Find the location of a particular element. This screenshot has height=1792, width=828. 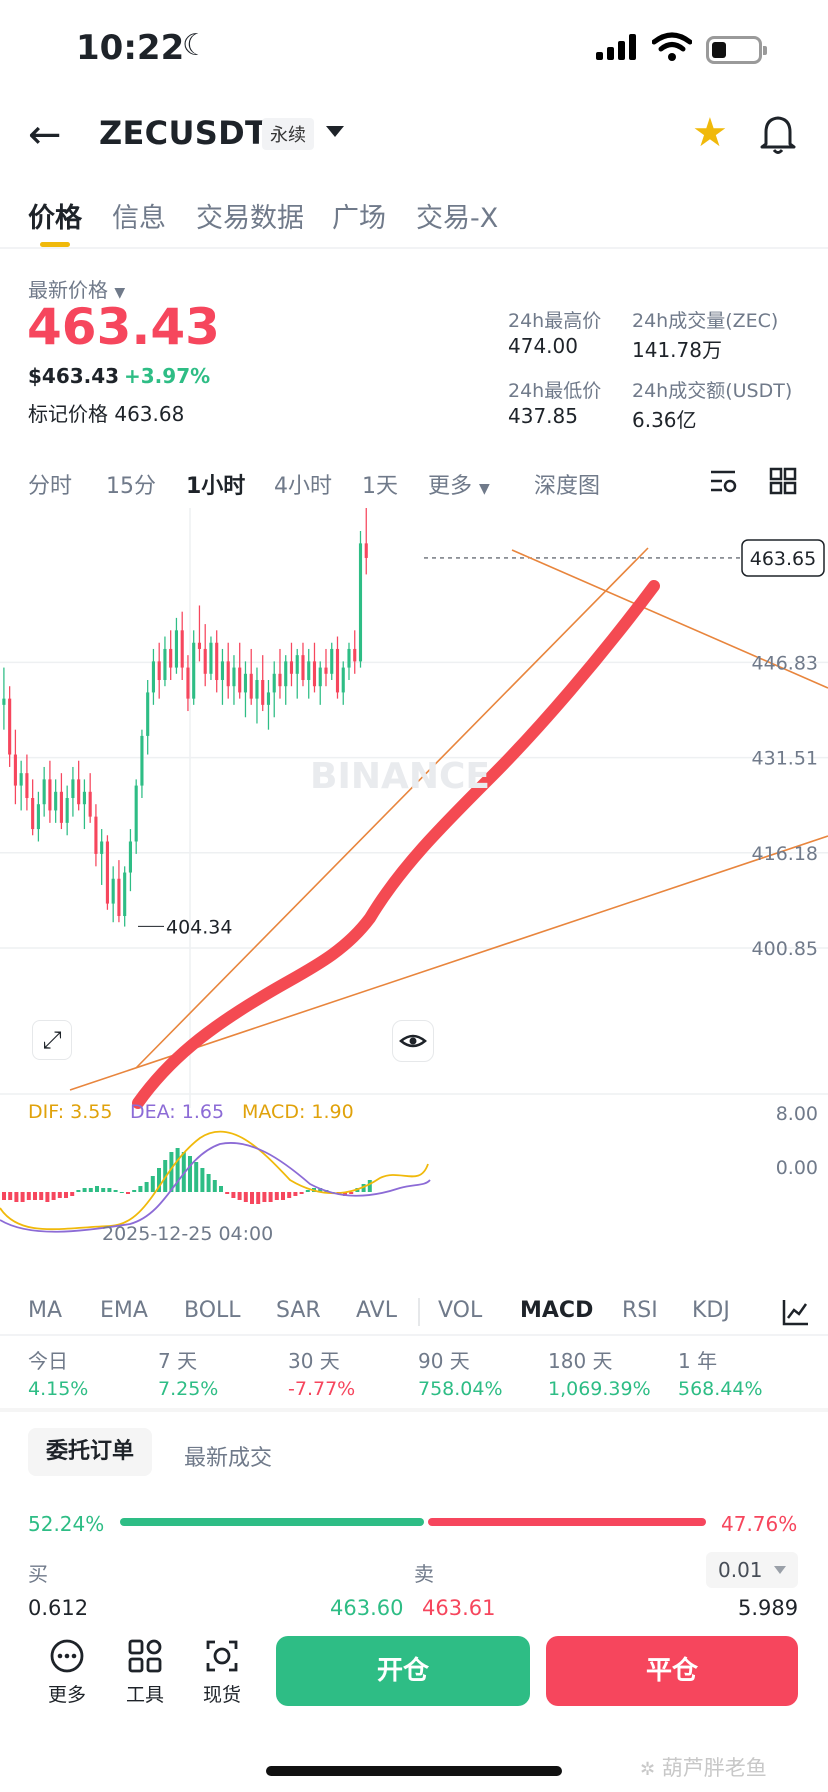

indicator-settings-icon is located at coordinates (796, 1312).